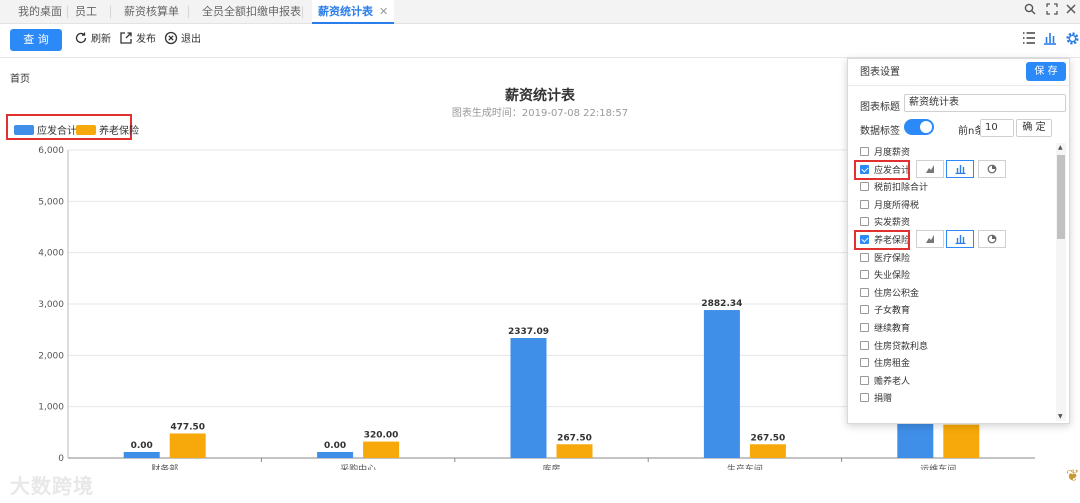 Image resolution: width=1080 pixels, height=503 pixels. I want to click on field-label: 实发薪资, so click(892, 223).